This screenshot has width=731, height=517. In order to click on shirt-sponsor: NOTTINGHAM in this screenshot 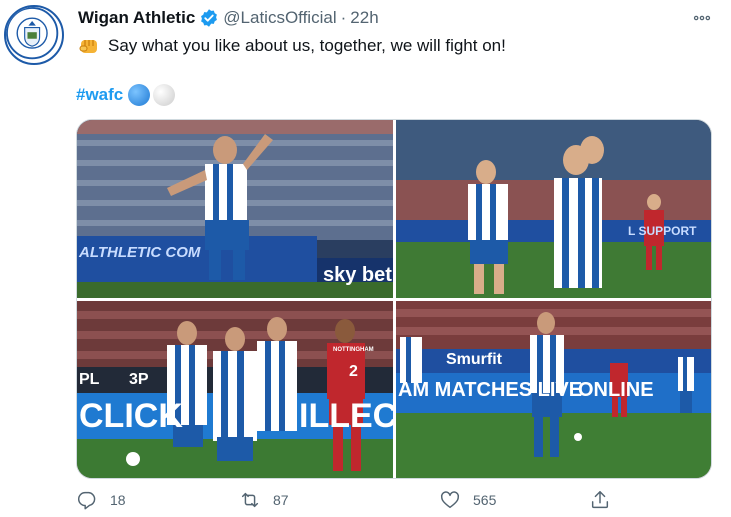, I will do `click(353, 350)`.